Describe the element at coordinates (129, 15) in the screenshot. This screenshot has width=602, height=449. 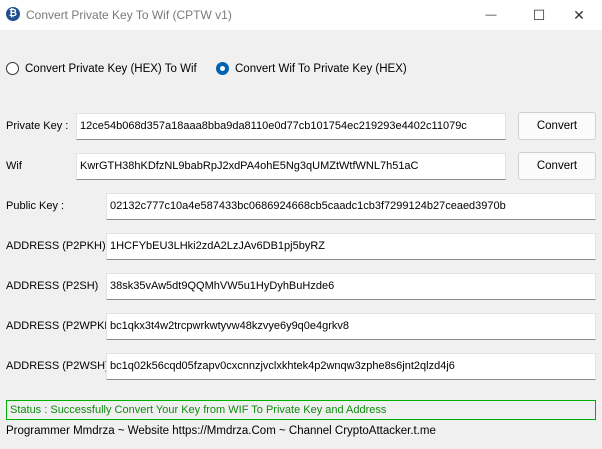
I see `window-title: Convert Private Key To Wif (CPTW v1)` at that location.